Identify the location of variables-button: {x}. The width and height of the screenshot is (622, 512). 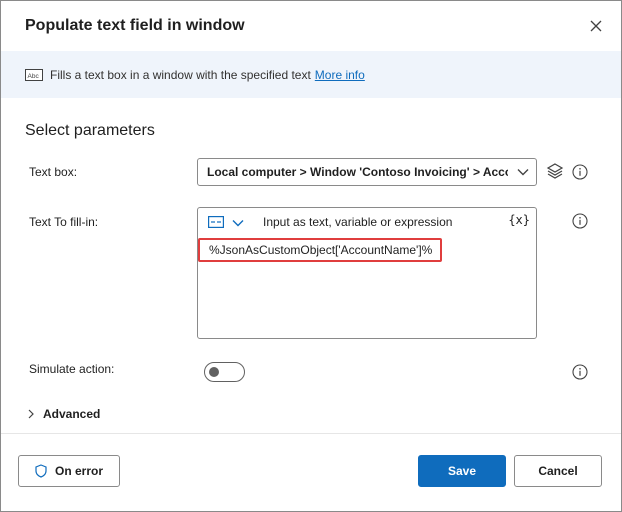
(519, 220).